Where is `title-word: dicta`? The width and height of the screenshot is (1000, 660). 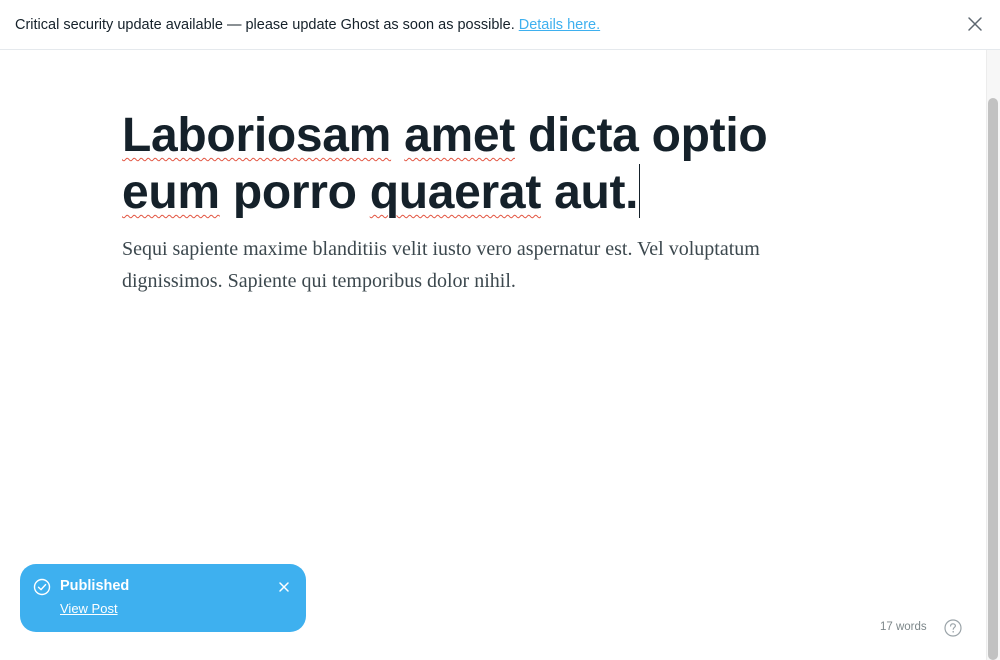 title-word: dicta is located at coordinates (583, 135).